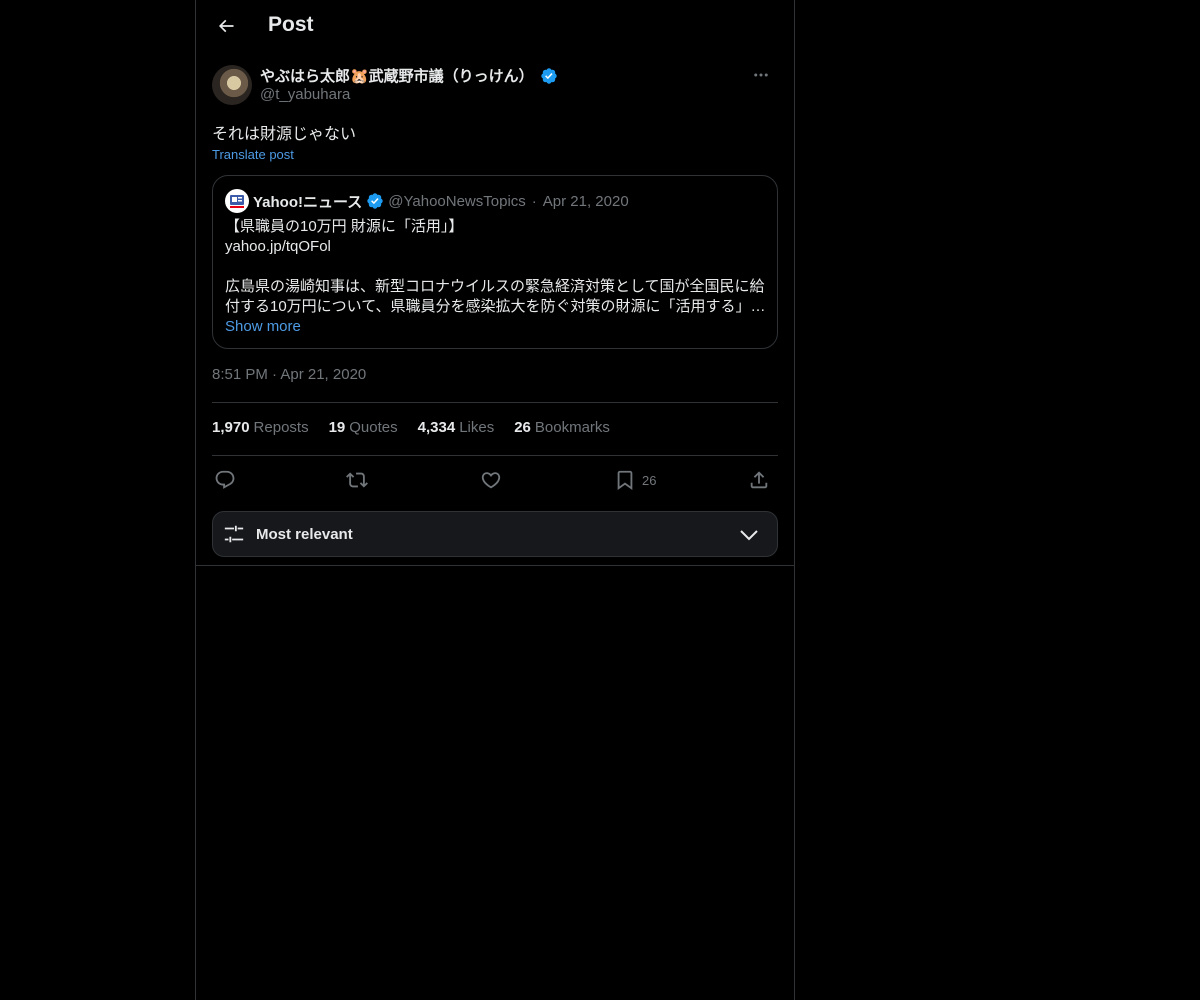 The image size is (1200, 1000). What do you see at coordinates (436, 427) in the screenshot?
I see `likes-count: 4,334` at bounding box center [436, 427].